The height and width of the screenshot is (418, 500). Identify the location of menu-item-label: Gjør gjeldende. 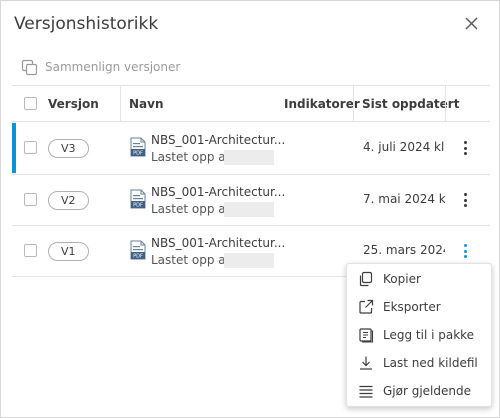
(427, 391).